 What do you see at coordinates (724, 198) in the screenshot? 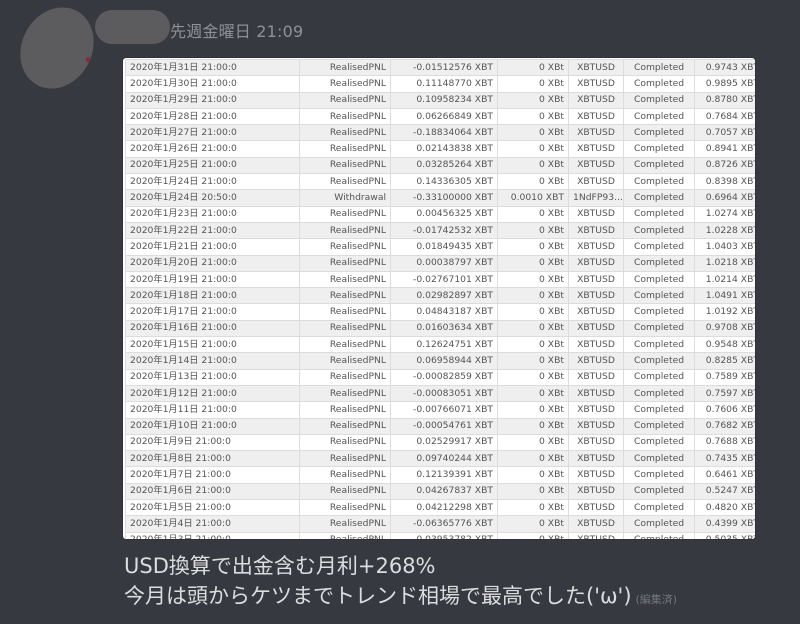
I see `balance-cell: 0.6964 XBT` at bounding box center [724, 198].